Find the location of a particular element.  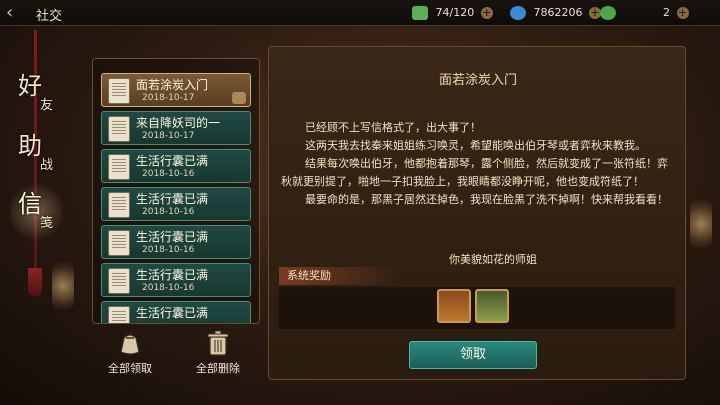

letter-title: 面若涂炭入门 is located at coordinates (477, 80).